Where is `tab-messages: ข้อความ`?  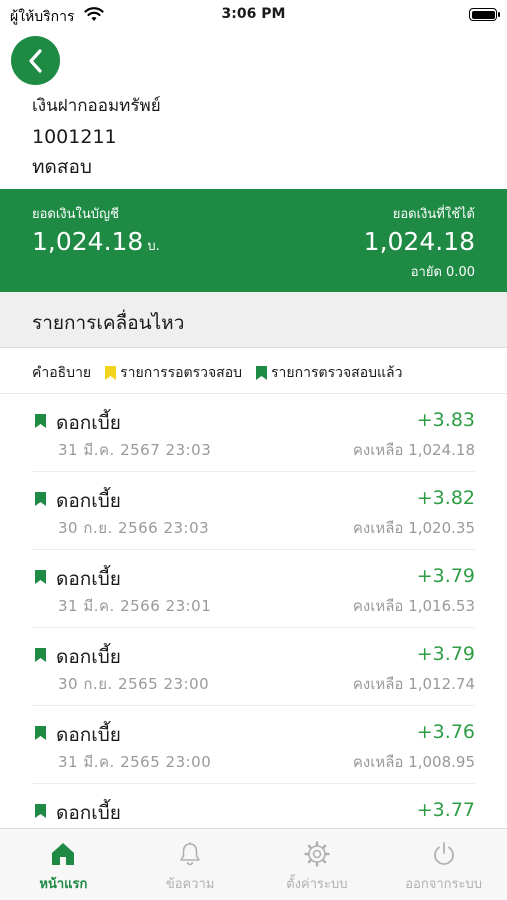
tab-messages: ข้อความ is located at coordinates (190, 864).